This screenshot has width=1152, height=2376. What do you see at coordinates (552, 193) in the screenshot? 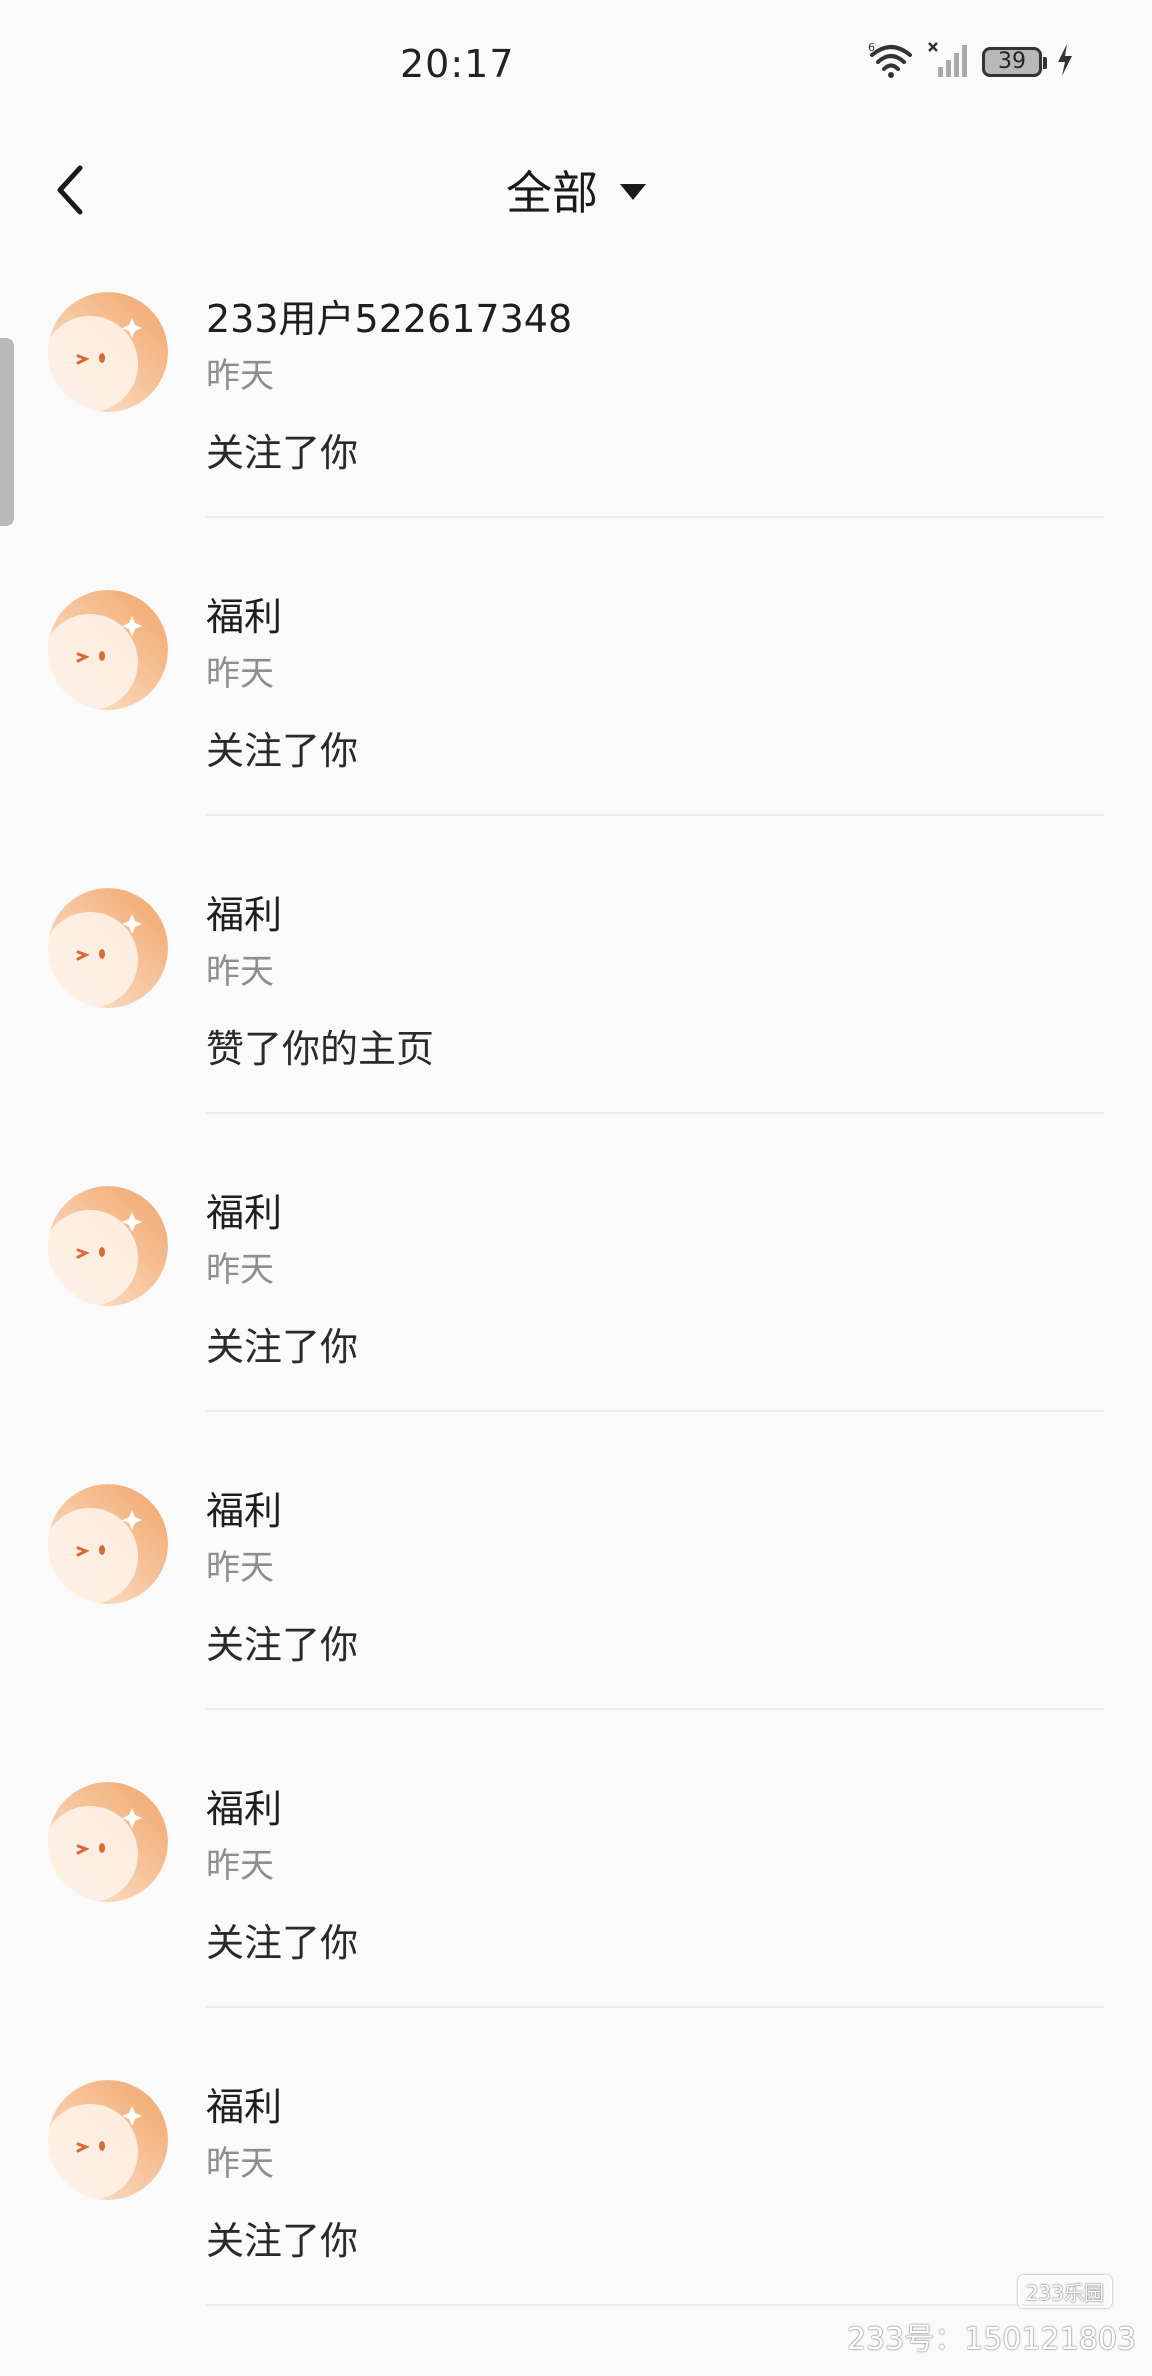
I see `page-title: 全部` at bounding box center [552, 193].